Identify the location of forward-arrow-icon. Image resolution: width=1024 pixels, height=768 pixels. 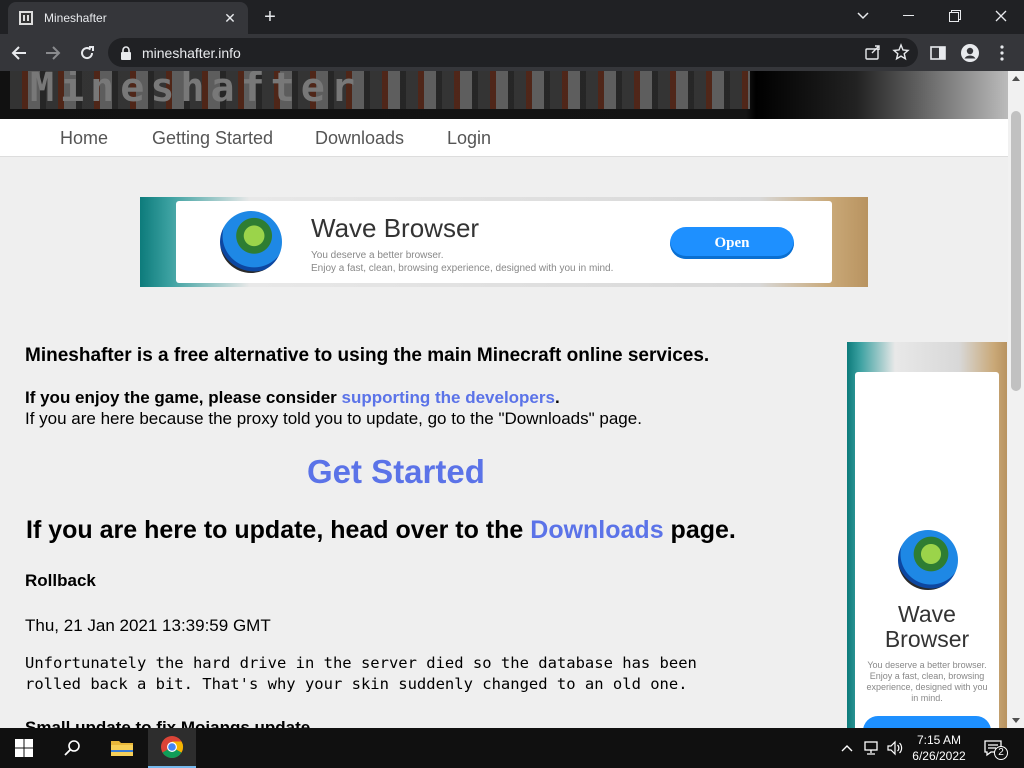
(53, 52).